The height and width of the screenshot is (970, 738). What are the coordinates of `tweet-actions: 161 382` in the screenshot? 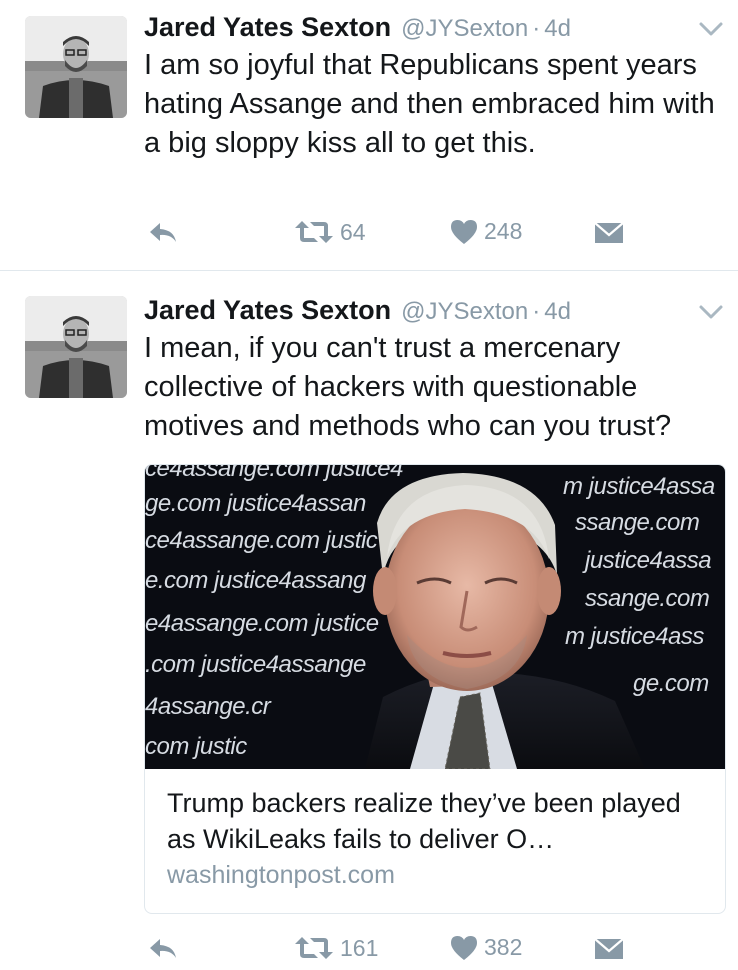 It's located at (369, 951).